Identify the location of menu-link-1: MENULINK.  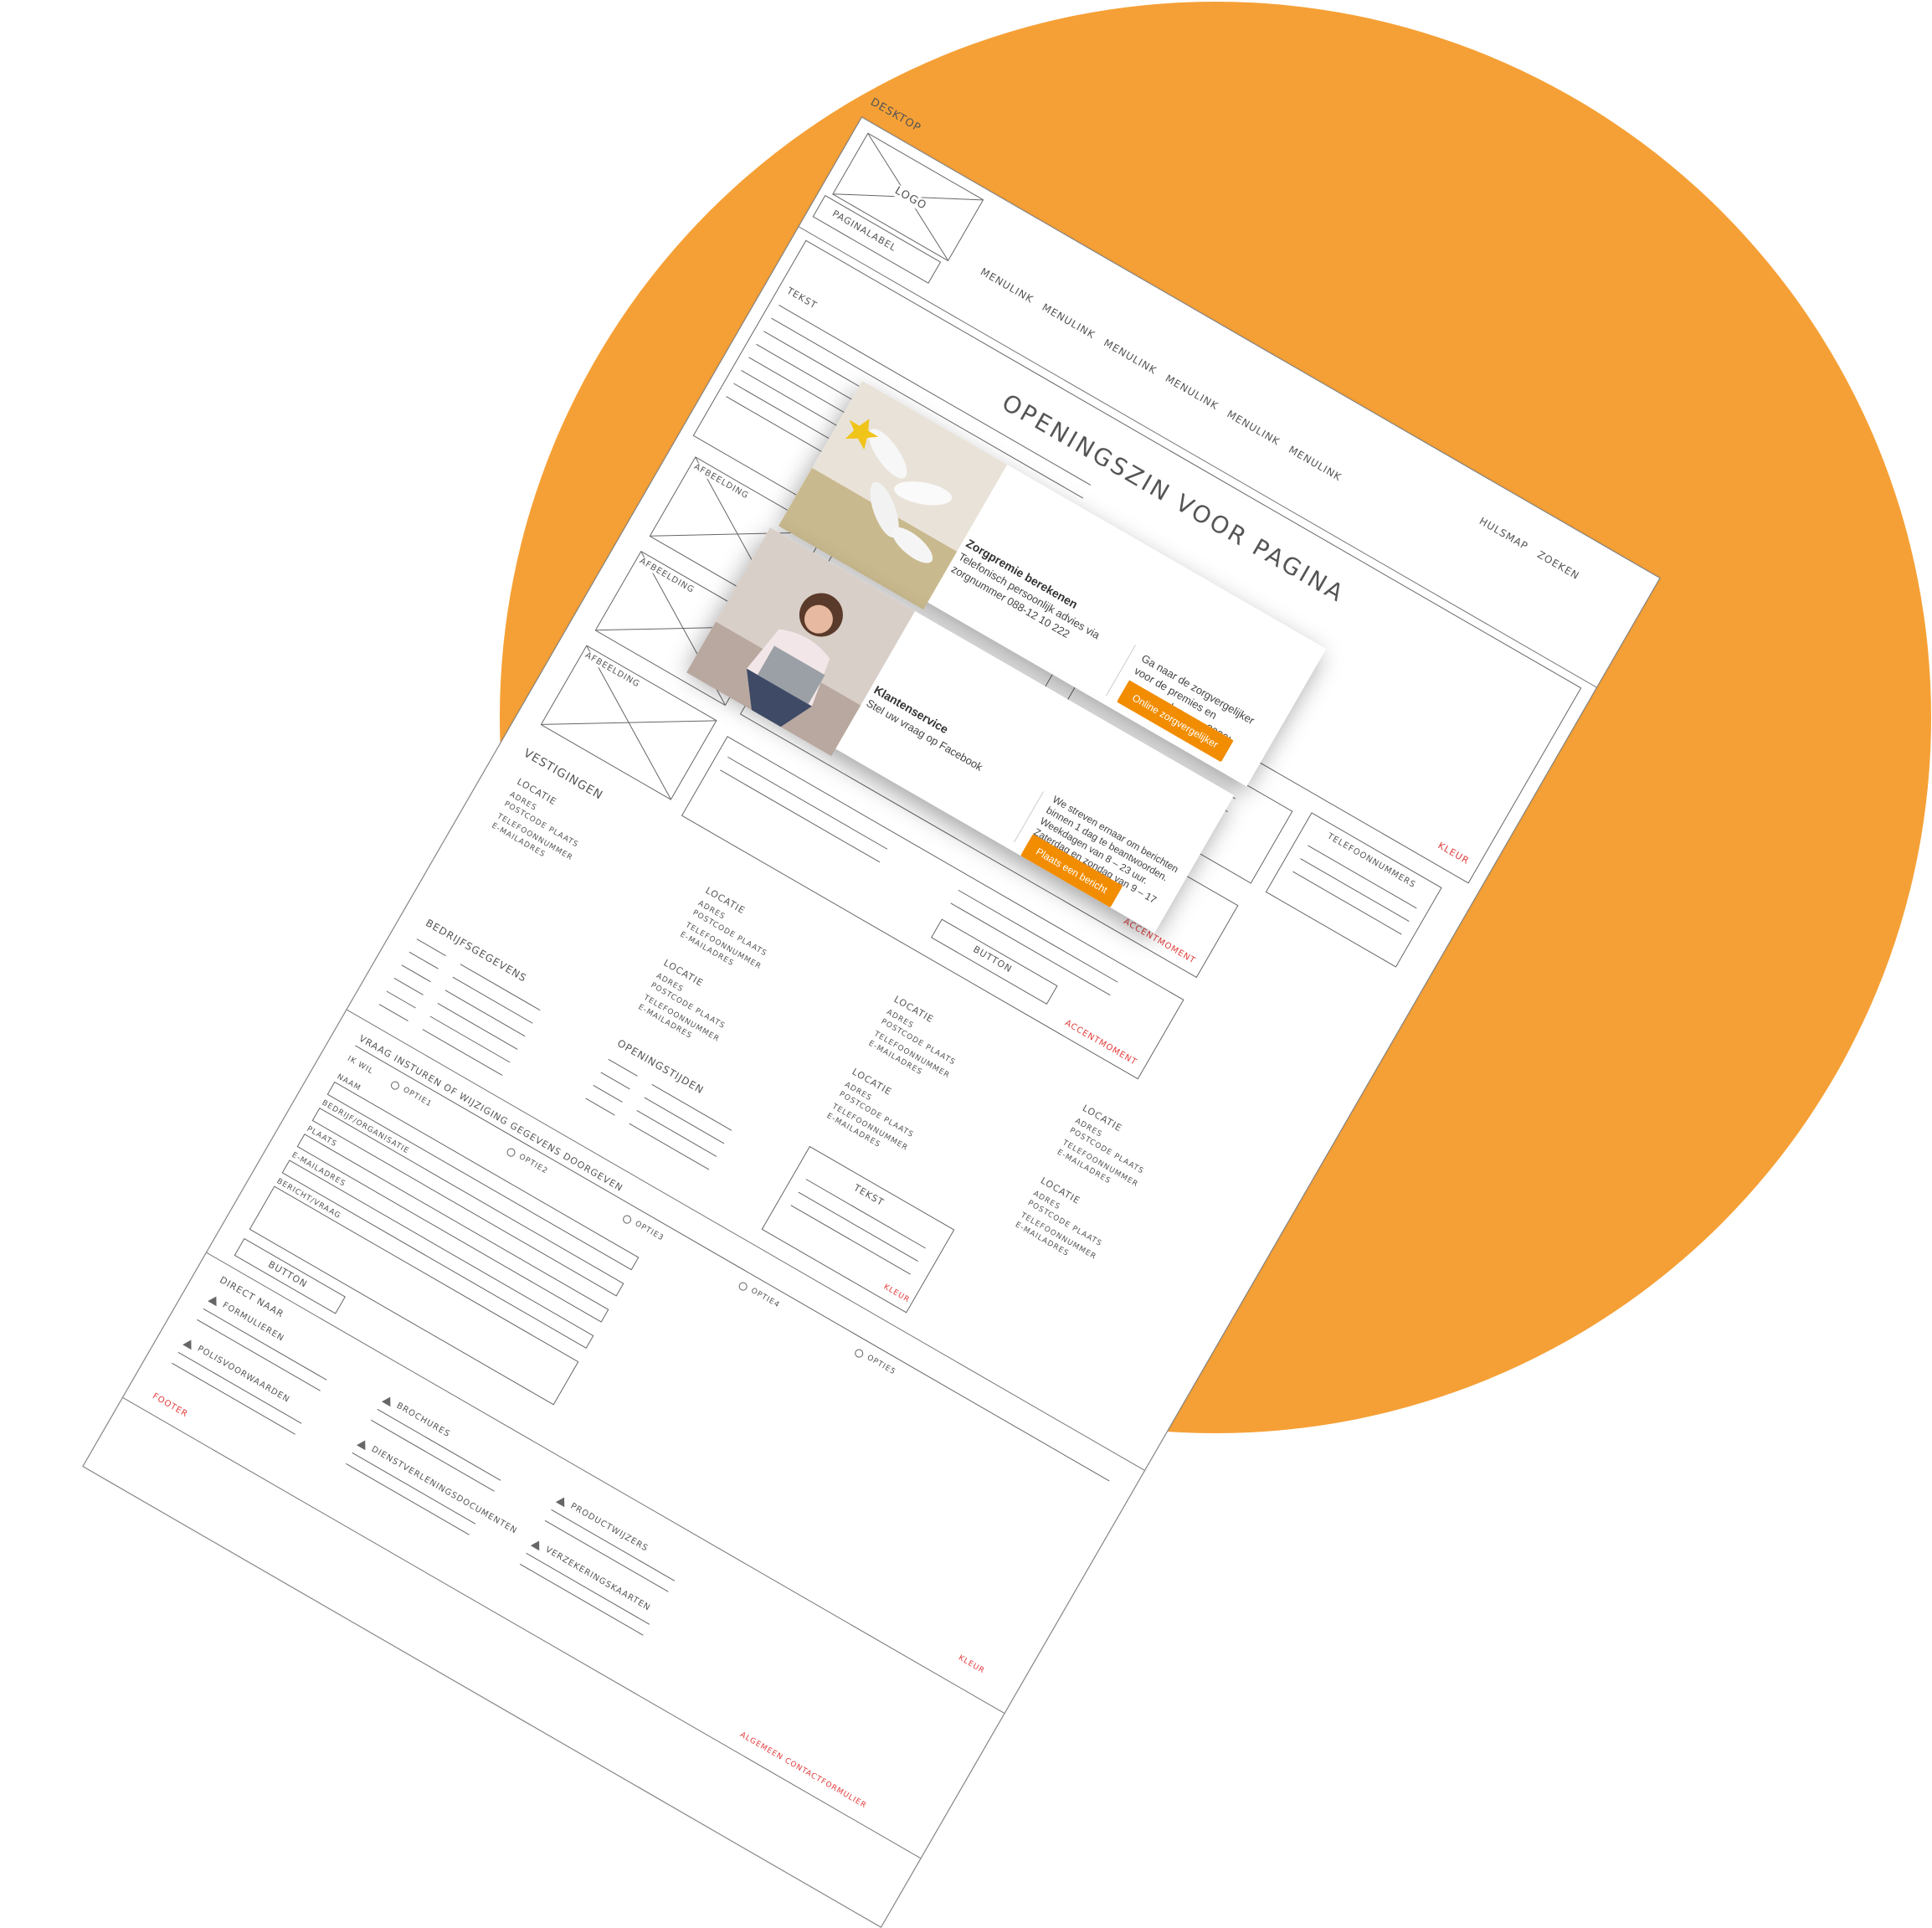
(1007, 285).